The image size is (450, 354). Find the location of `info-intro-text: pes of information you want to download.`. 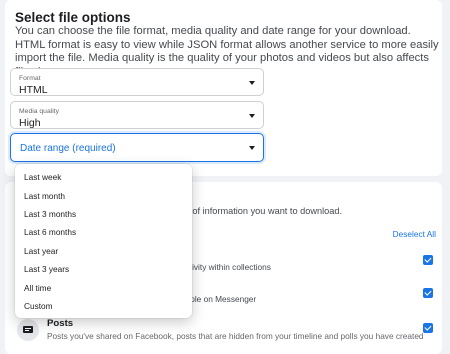

info-intro-text: pes of information you want to download. is located at coordinates (259, 211).